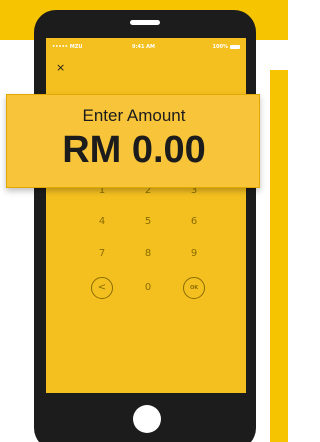 The image size is (320, 442). I want to click on background-accent-right, so click(279, 256).